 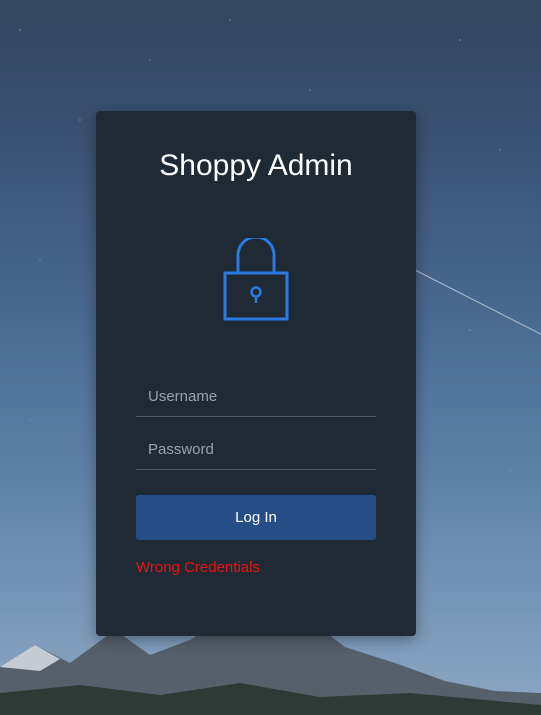 I want to click on login-title: Shoppy Admin, so click(x=256, y=165).